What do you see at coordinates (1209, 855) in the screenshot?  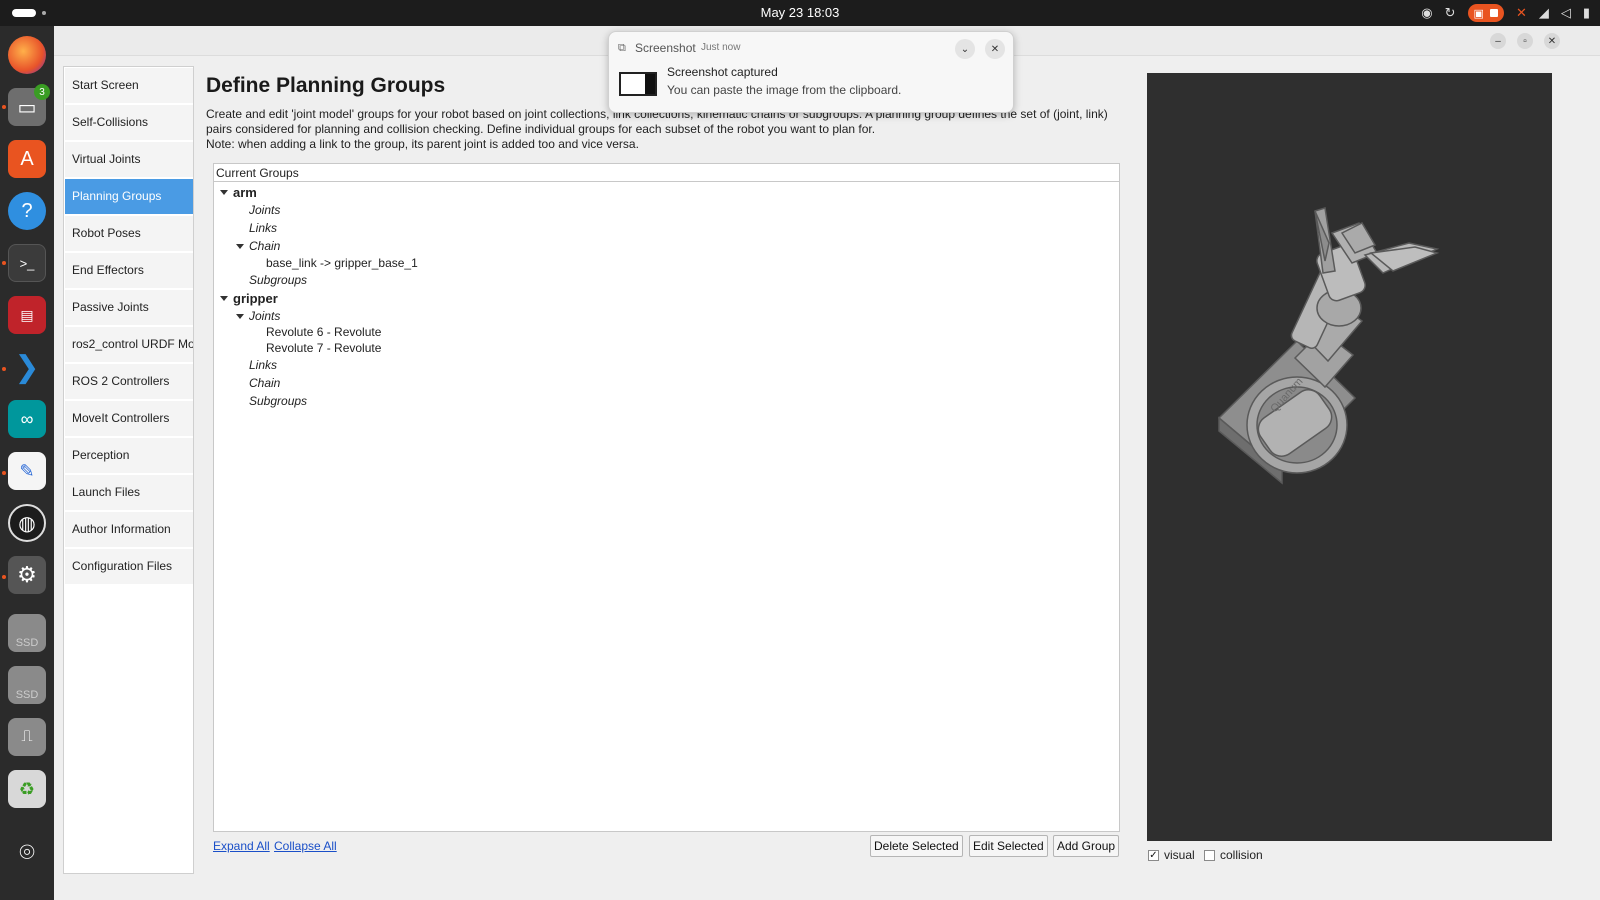 I see `collision-checkbox` at bounding box center [1209, 855].